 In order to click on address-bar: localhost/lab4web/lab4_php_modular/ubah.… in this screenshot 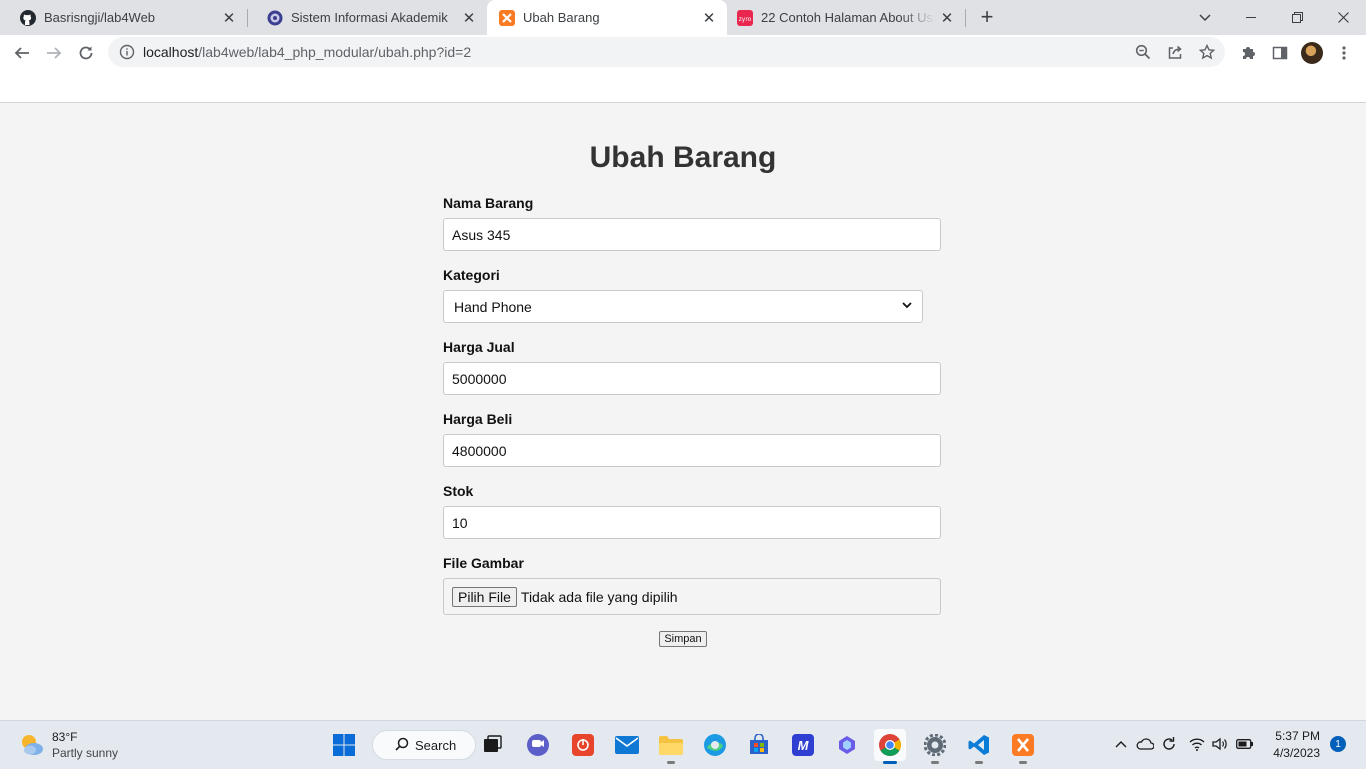, I will do `click(666, 52)`.